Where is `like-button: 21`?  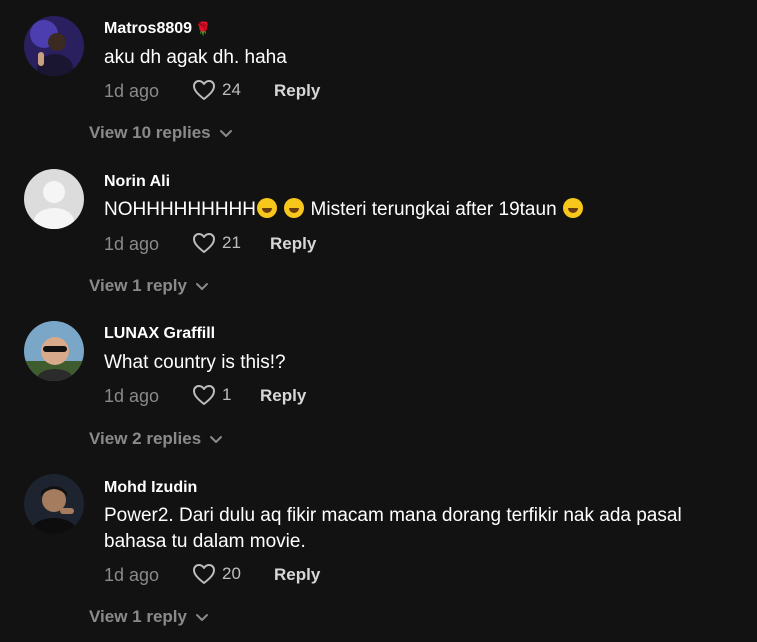
like-button: 21 is located at coordinates (216, 243).